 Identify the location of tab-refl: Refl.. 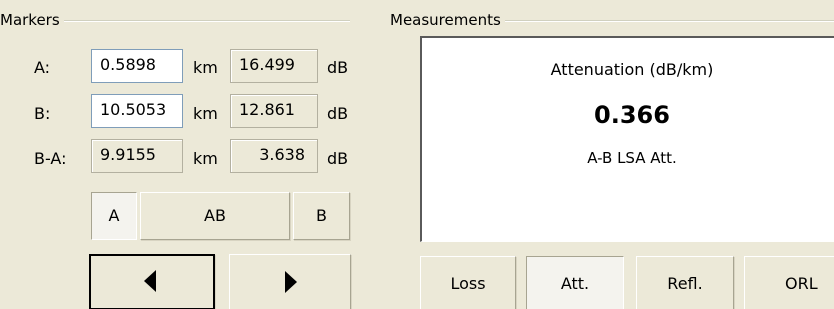
(685, 282).